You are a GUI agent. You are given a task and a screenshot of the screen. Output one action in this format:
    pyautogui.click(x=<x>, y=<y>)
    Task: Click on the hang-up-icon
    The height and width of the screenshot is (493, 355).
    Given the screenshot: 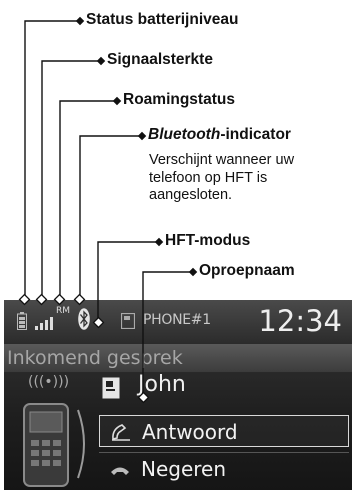 What is the action you would take?
    pyautogui.click(x=120, y=471)
    